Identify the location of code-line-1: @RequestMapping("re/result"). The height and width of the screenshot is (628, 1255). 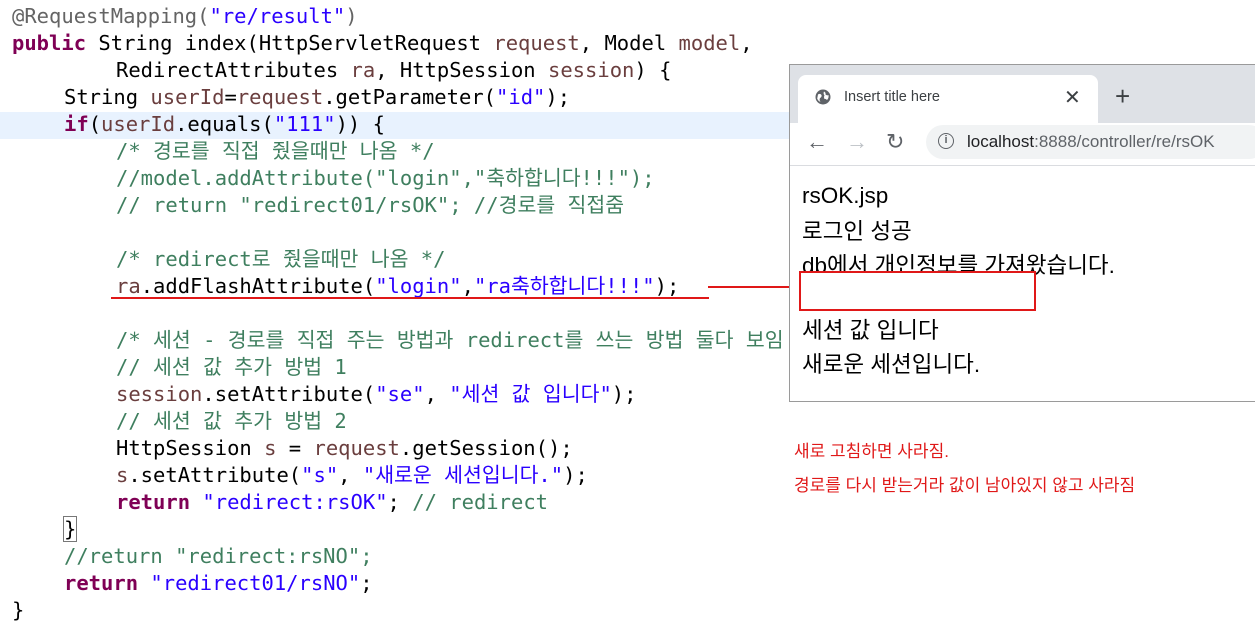
(185, 16).